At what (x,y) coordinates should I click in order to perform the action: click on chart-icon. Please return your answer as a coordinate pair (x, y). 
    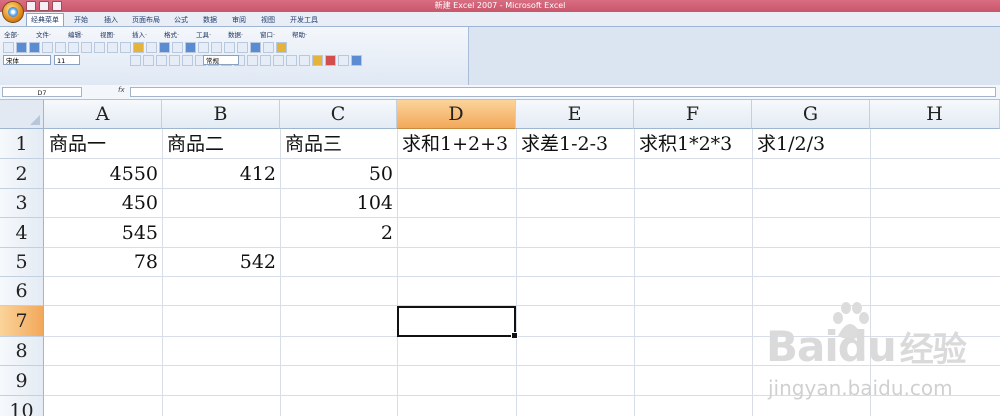
    Looking at the image, I should click on (255, 47).